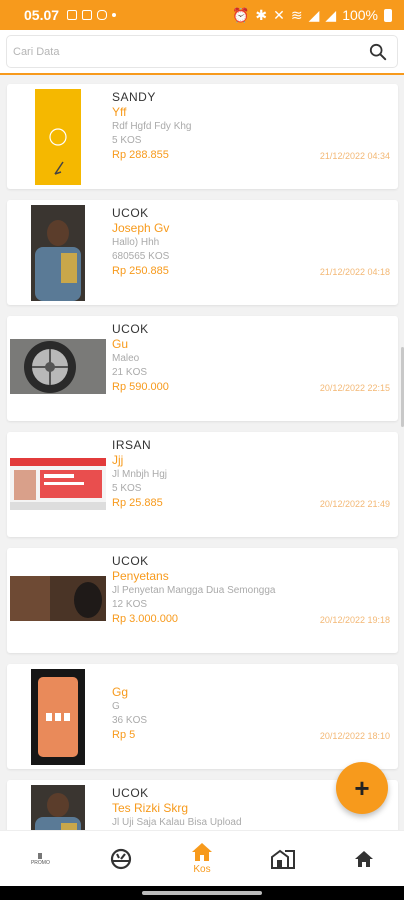 The width and height of the screenshot is (404, 900). I want to click on item-date: 21/12/2022 04:18, so click(354, 272).